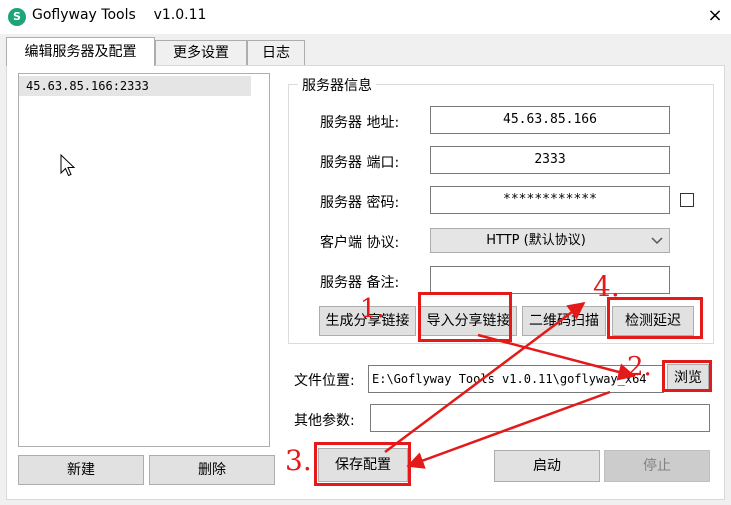 The image size is (731, 505). What do you see at coordinates (606, 286) in the screenshot?
I see `annotation-number-4: 4.` at bounding box center [606, 286].